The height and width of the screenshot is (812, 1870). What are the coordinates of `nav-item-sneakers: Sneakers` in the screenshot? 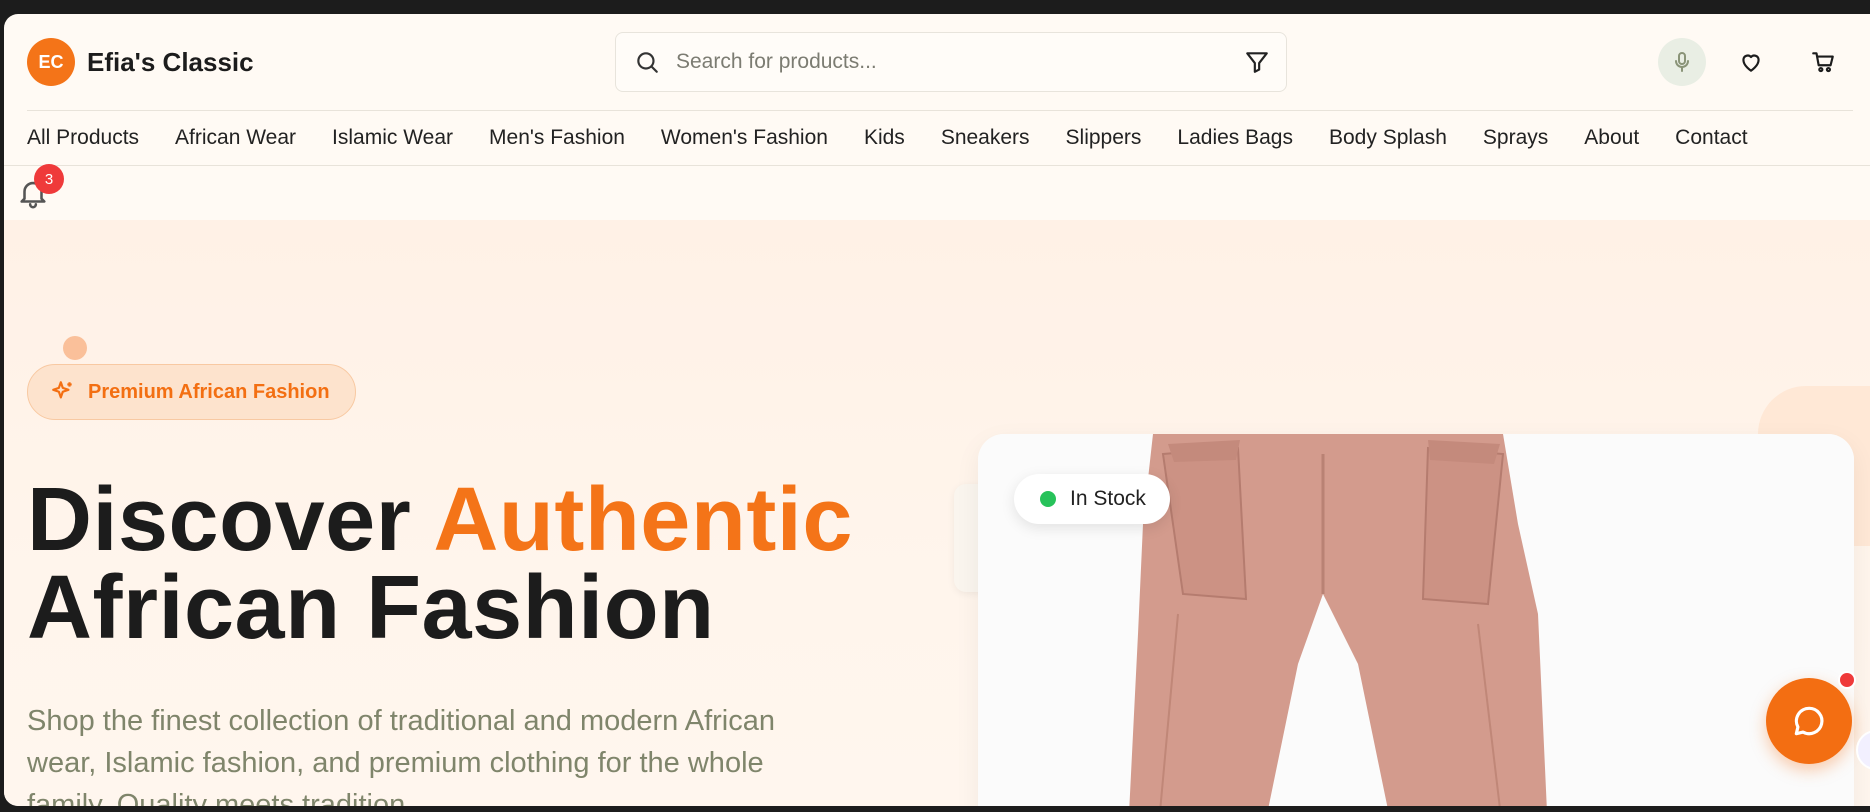 It's located at (985, 138).